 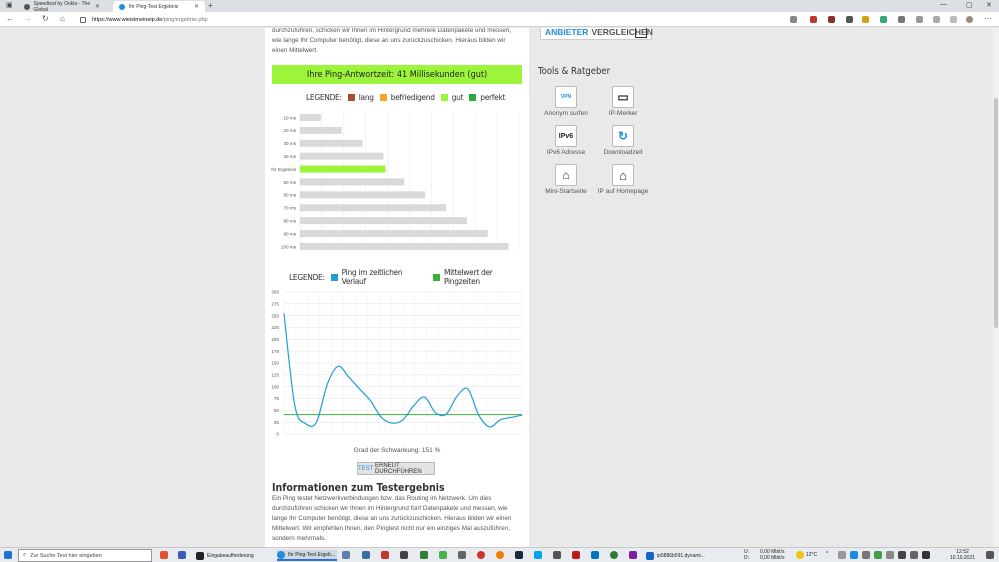 I want to click on compare-label-part1: ANBIETER, so click(x=567, y=32).